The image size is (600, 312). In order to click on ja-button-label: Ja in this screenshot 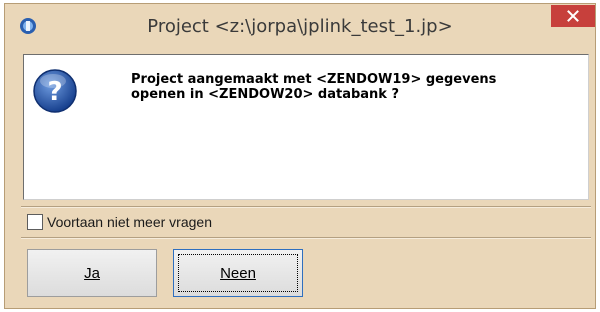, I will do `click(92, 273)`.